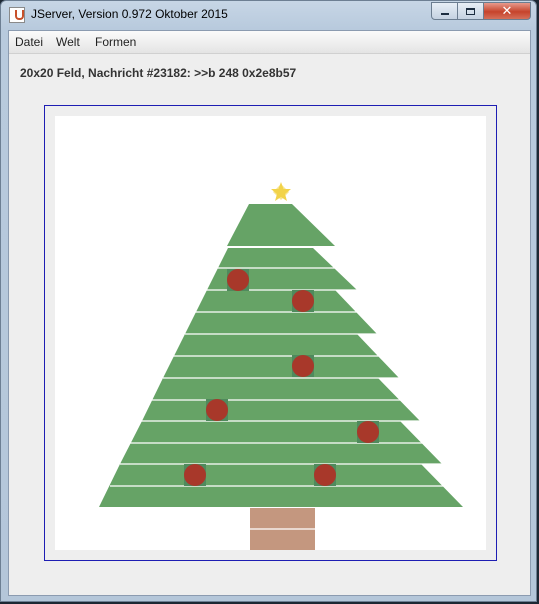  What do you see at coordinates (269, 42) in the screenshot?
I see `menu-bar: Datei Welt Formen` at bounding box center [269, 42].